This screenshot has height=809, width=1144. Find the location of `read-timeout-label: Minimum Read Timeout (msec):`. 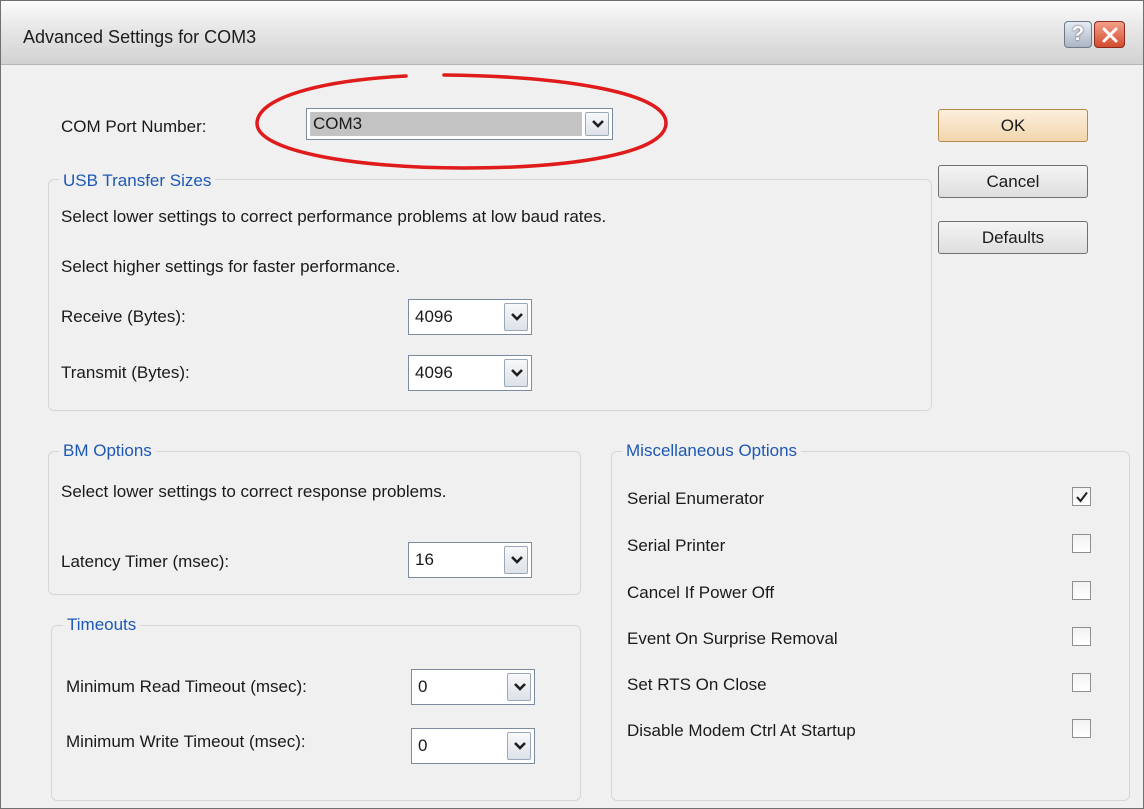

read-timeout-label: Minimum Read Timeout (msec): is located at coordinates (186, 686).